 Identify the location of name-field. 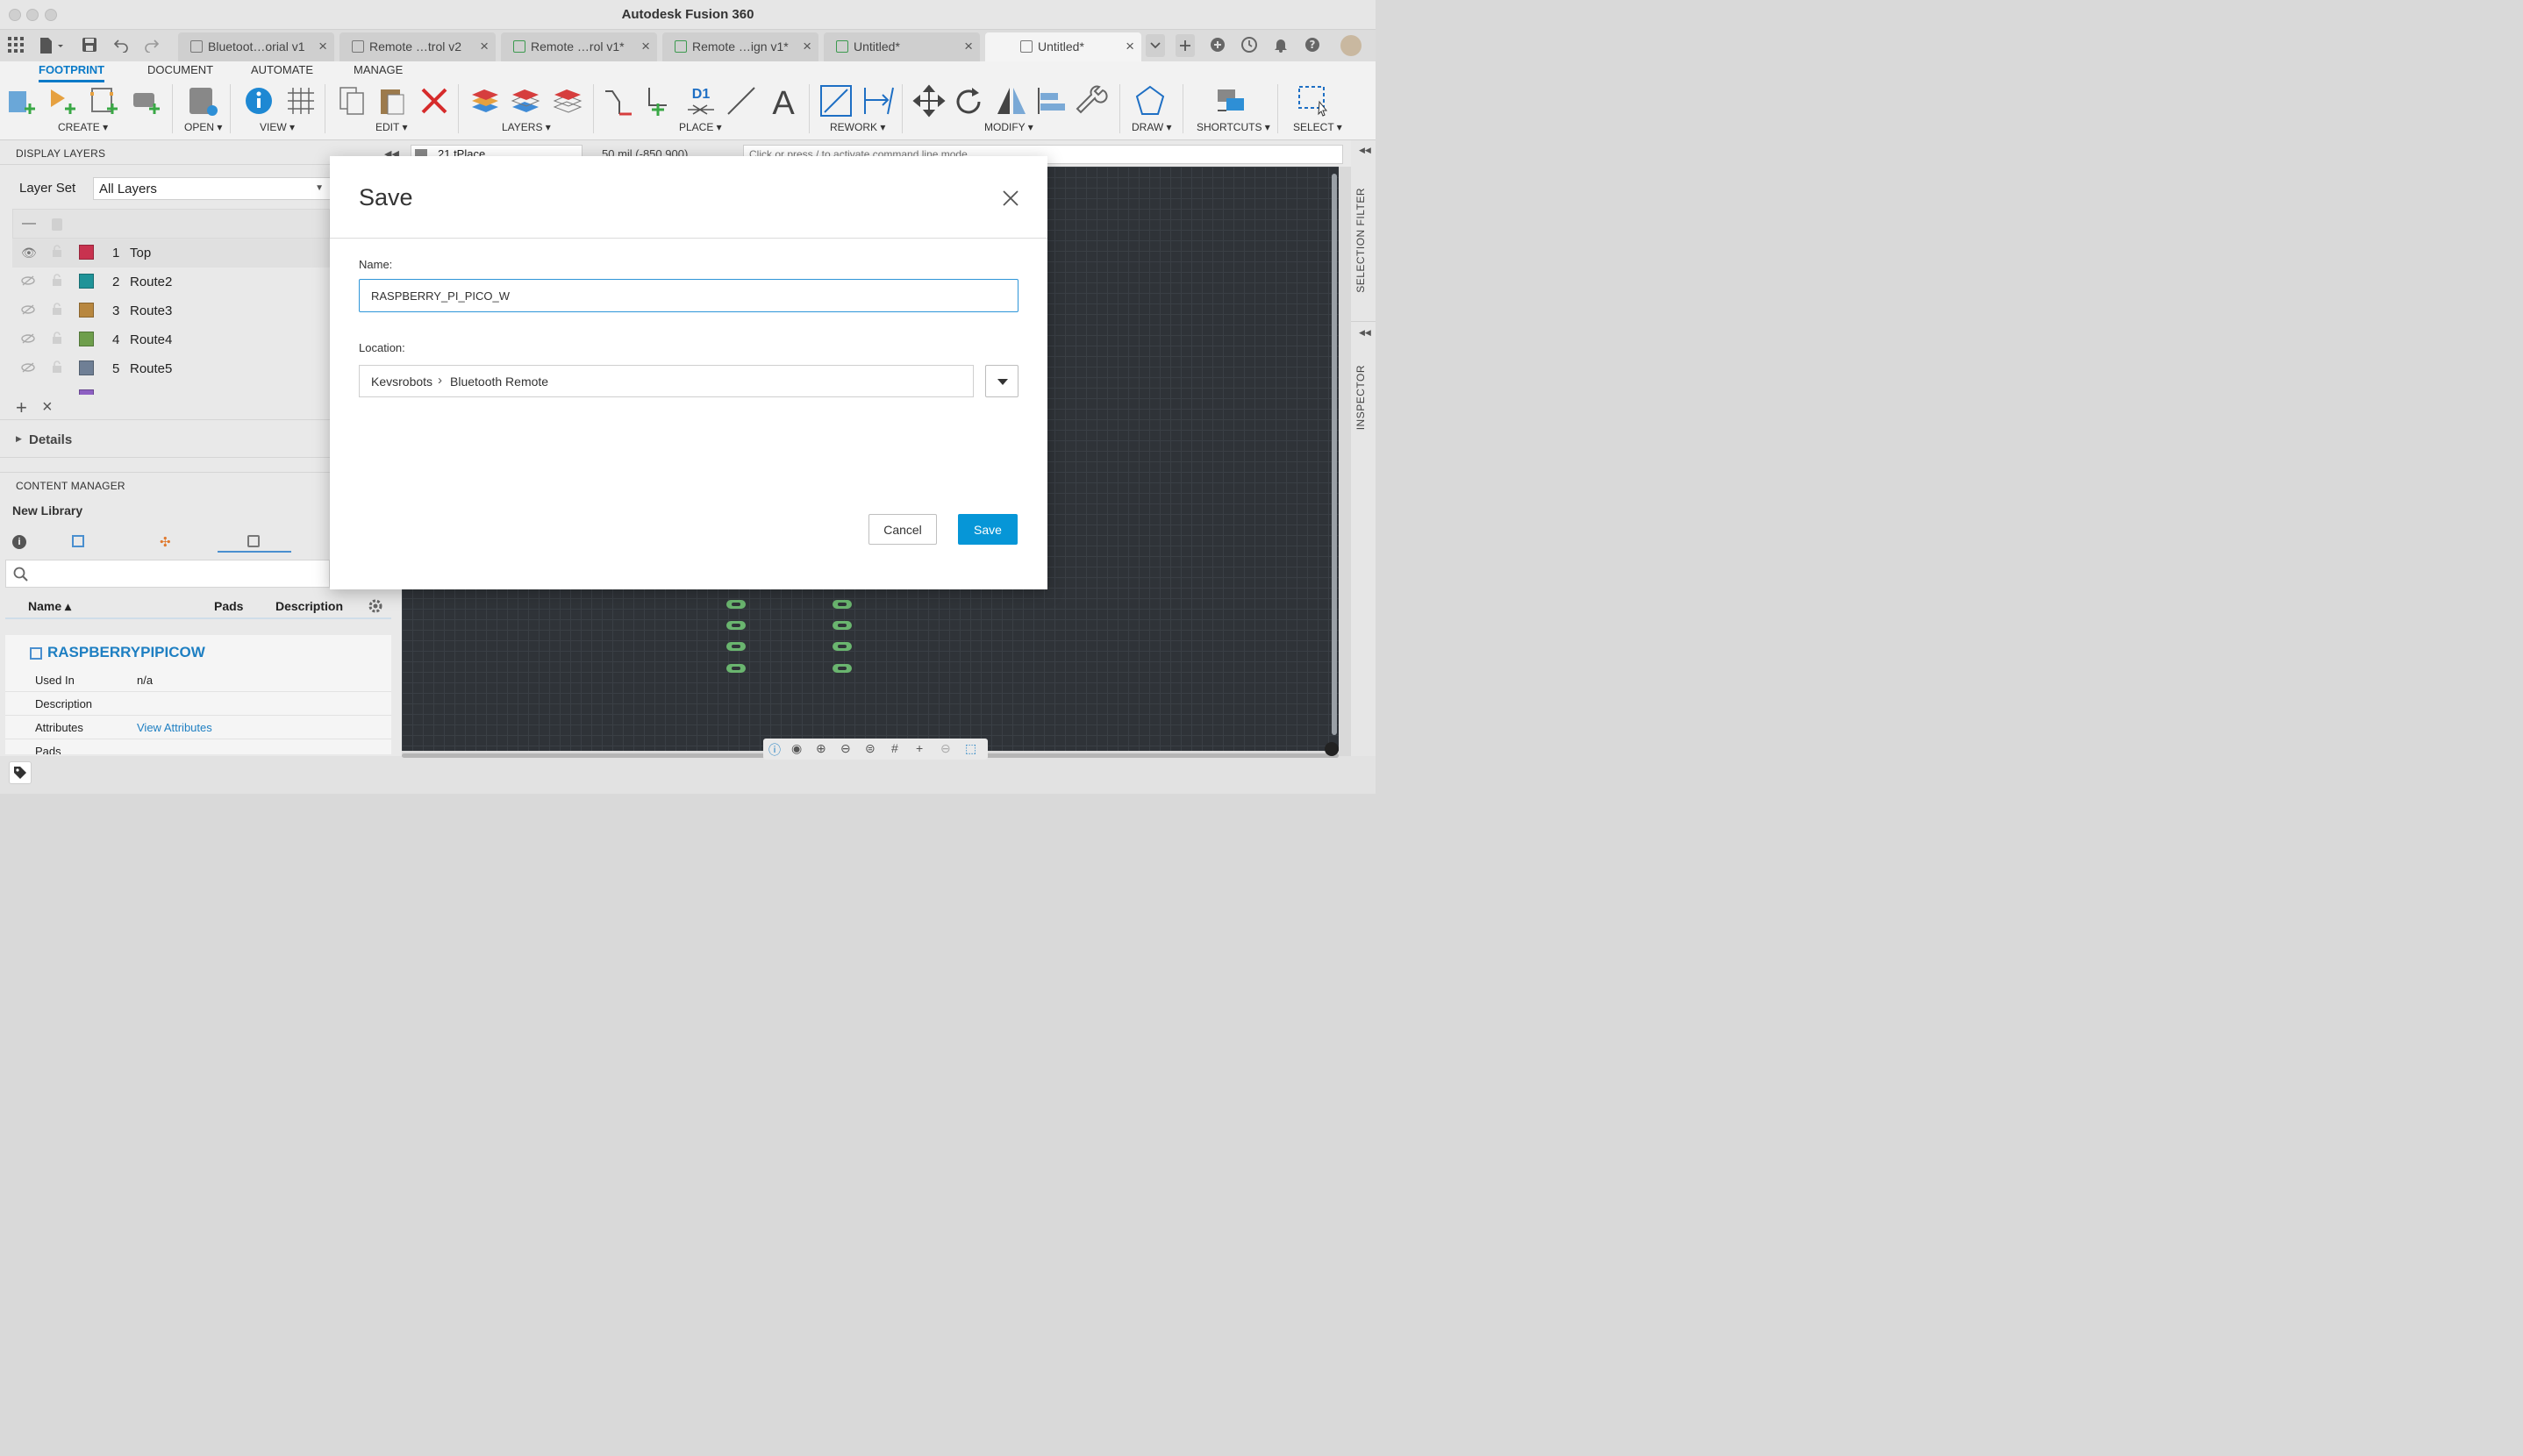
(688, 295).